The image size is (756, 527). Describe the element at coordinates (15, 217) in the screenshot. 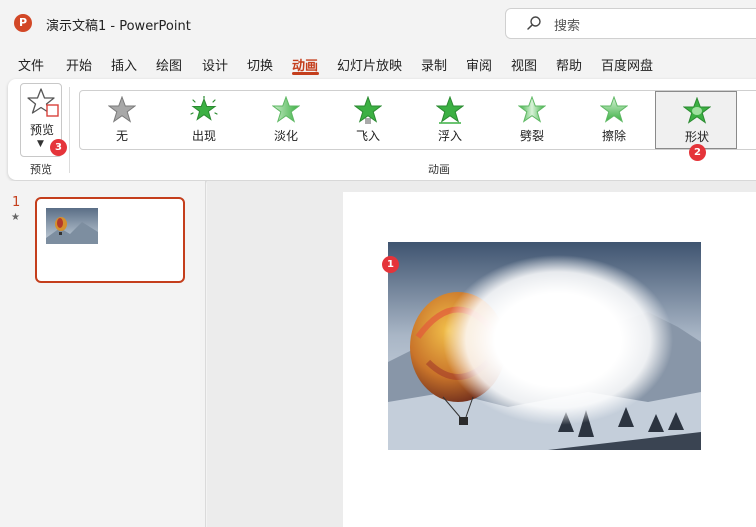

I see `animation-marker-icon: ★` at that location.